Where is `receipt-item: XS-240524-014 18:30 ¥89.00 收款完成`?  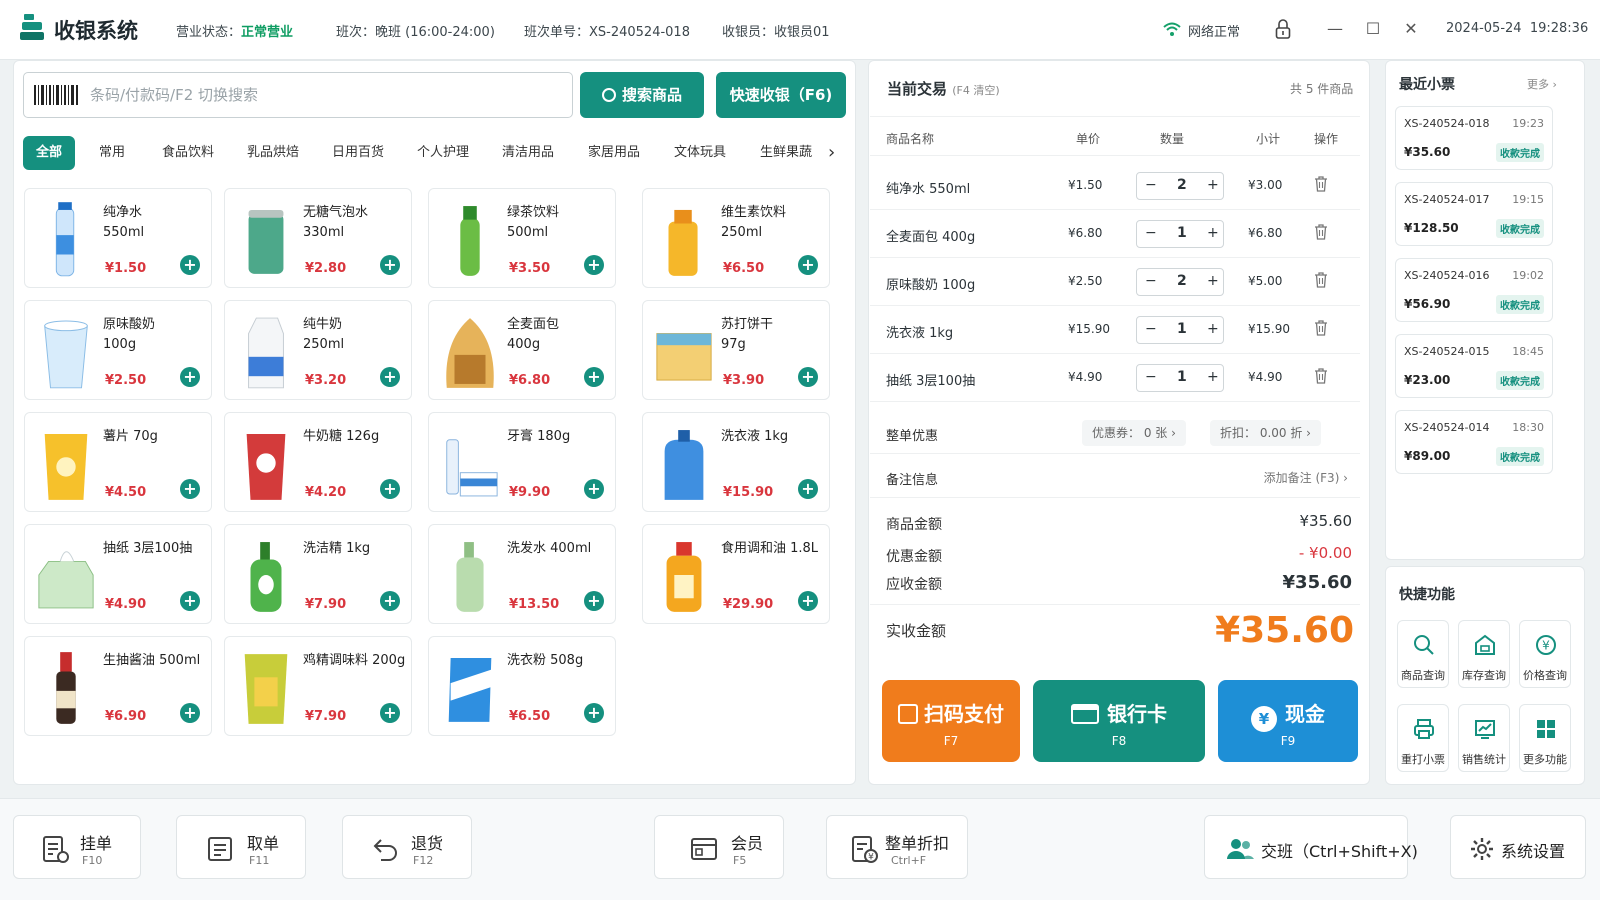 receipt-item: XS-240524-014 18:30 ¥89.00 收款完成 is located at coordinates (1474, 442).